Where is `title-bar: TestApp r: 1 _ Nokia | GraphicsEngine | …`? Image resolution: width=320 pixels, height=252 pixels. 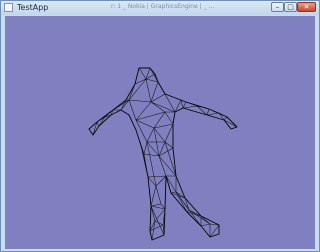
title-bar: TestApp r: 1 _ Nokia | GraphicsEngine | … is located at coordinates (160, 8).